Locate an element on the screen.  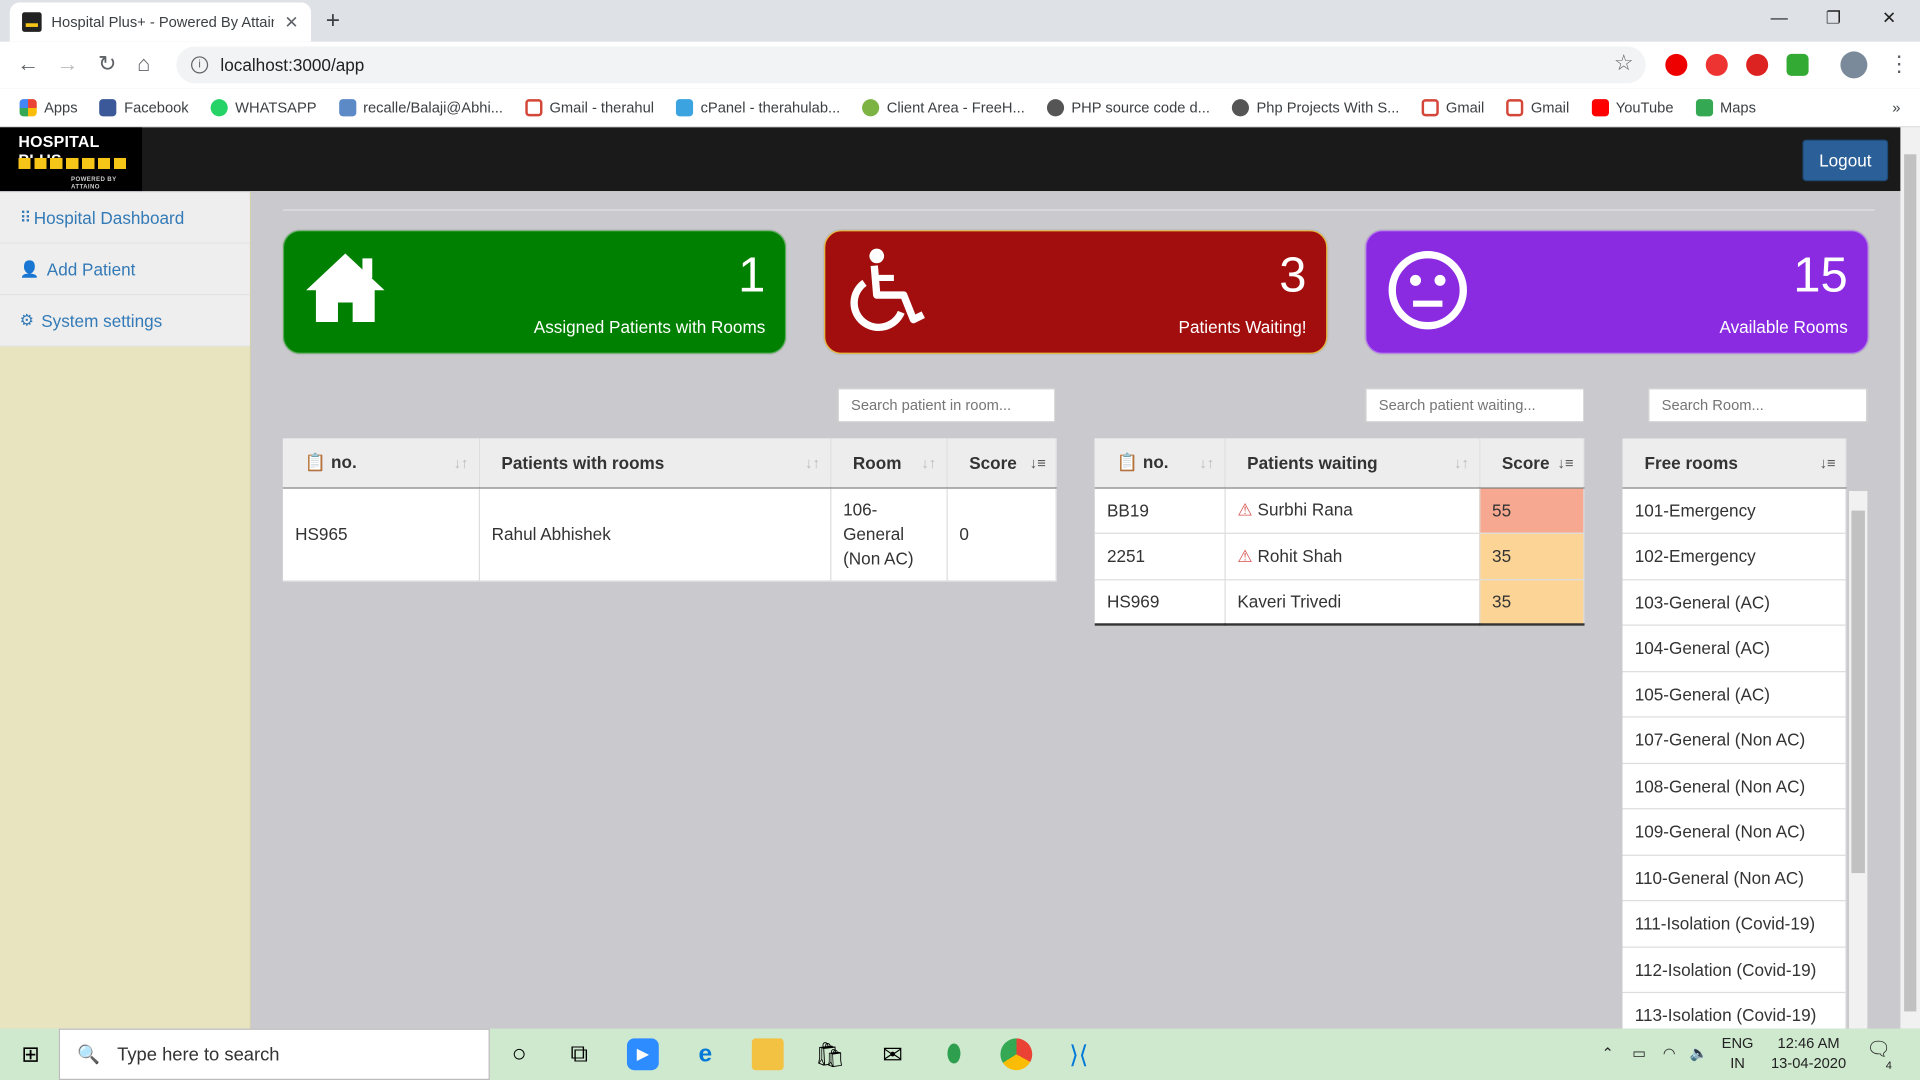
browser-tab: Hospital Plus+ - Powered By Attaino ✕ is located at coordinates (160, 22).